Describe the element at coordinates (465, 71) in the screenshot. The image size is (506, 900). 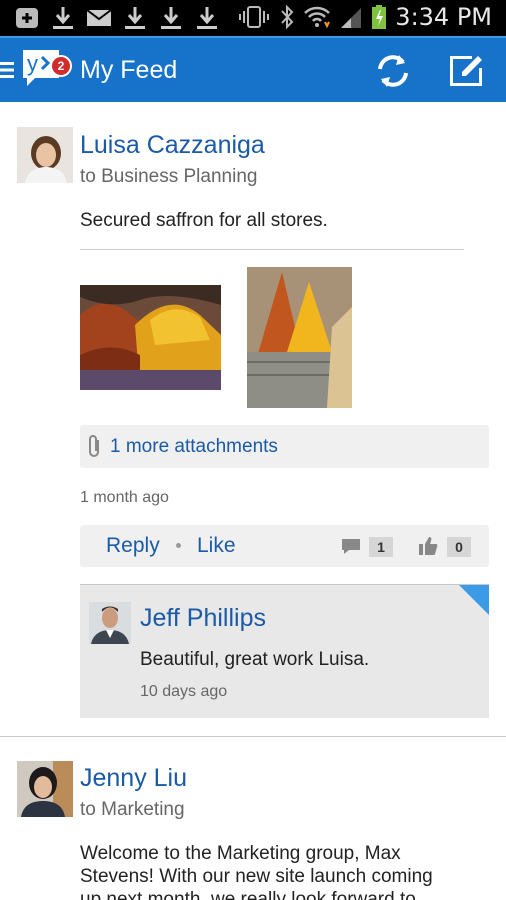
I see `compose-icon` at that location.